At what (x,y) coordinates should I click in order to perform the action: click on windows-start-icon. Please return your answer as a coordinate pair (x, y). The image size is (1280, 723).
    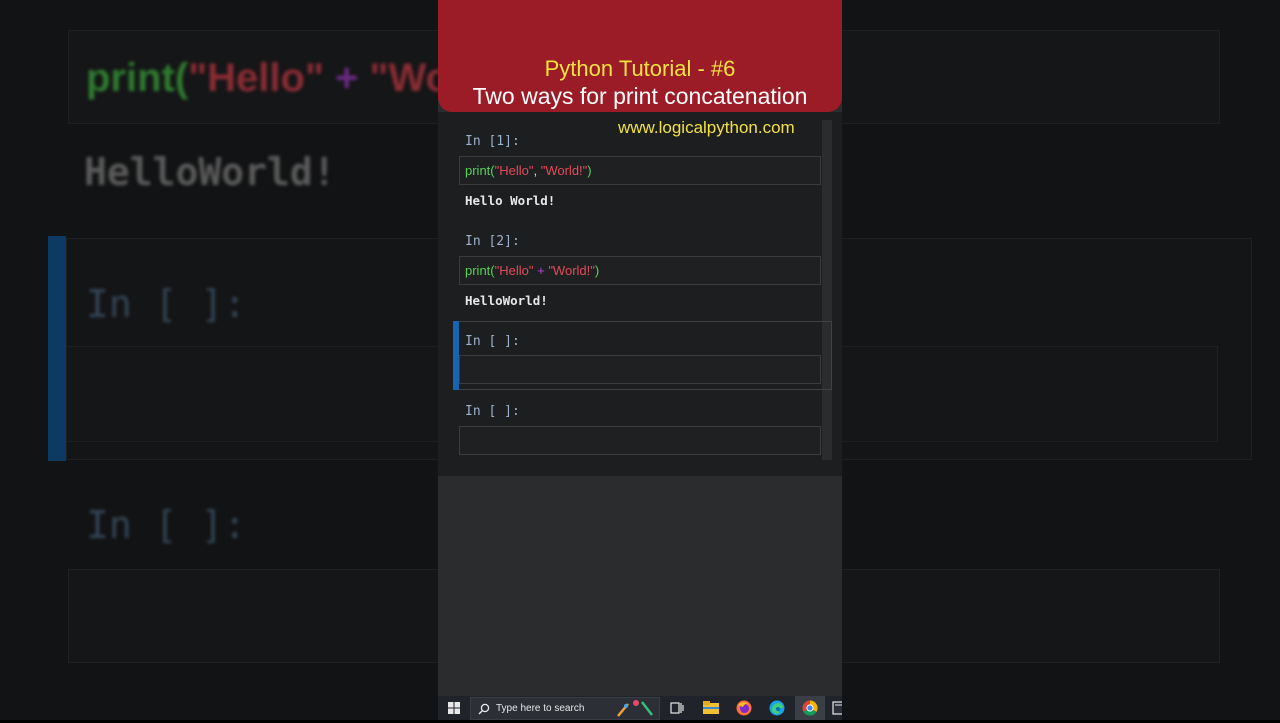
    Looking at the image, I should click on (454, 708).